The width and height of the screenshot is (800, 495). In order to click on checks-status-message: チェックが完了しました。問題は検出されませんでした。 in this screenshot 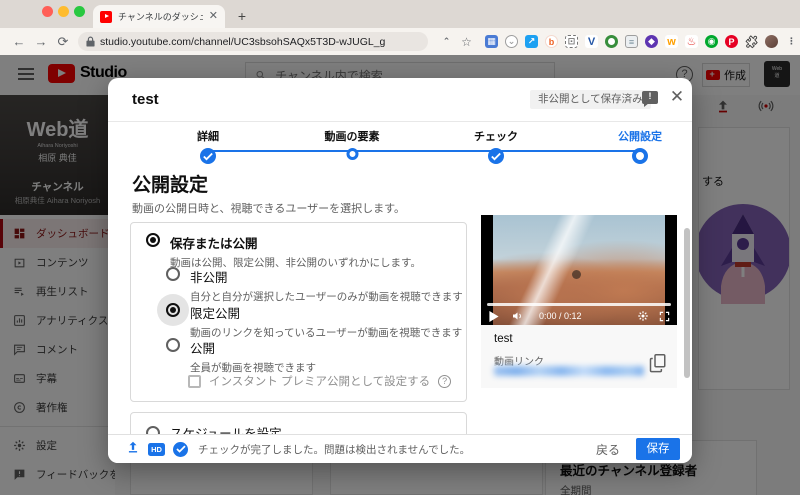, I will do `click(334, 449)`.